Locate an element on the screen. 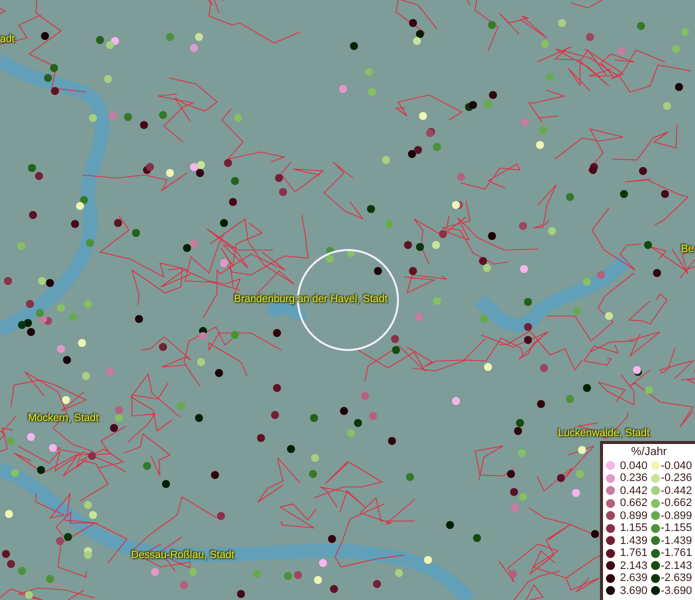 The height and width of the screenshot is (600, 695). legend-value: 2.639 is located at coordinates (633, 578).